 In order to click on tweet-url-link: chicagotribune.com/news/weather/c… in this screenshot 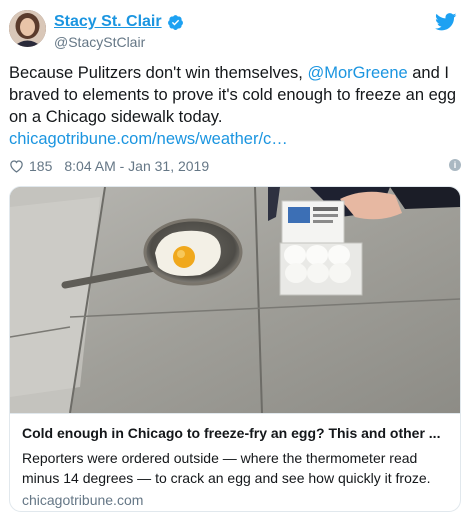, I will do `click(235, 139)`.